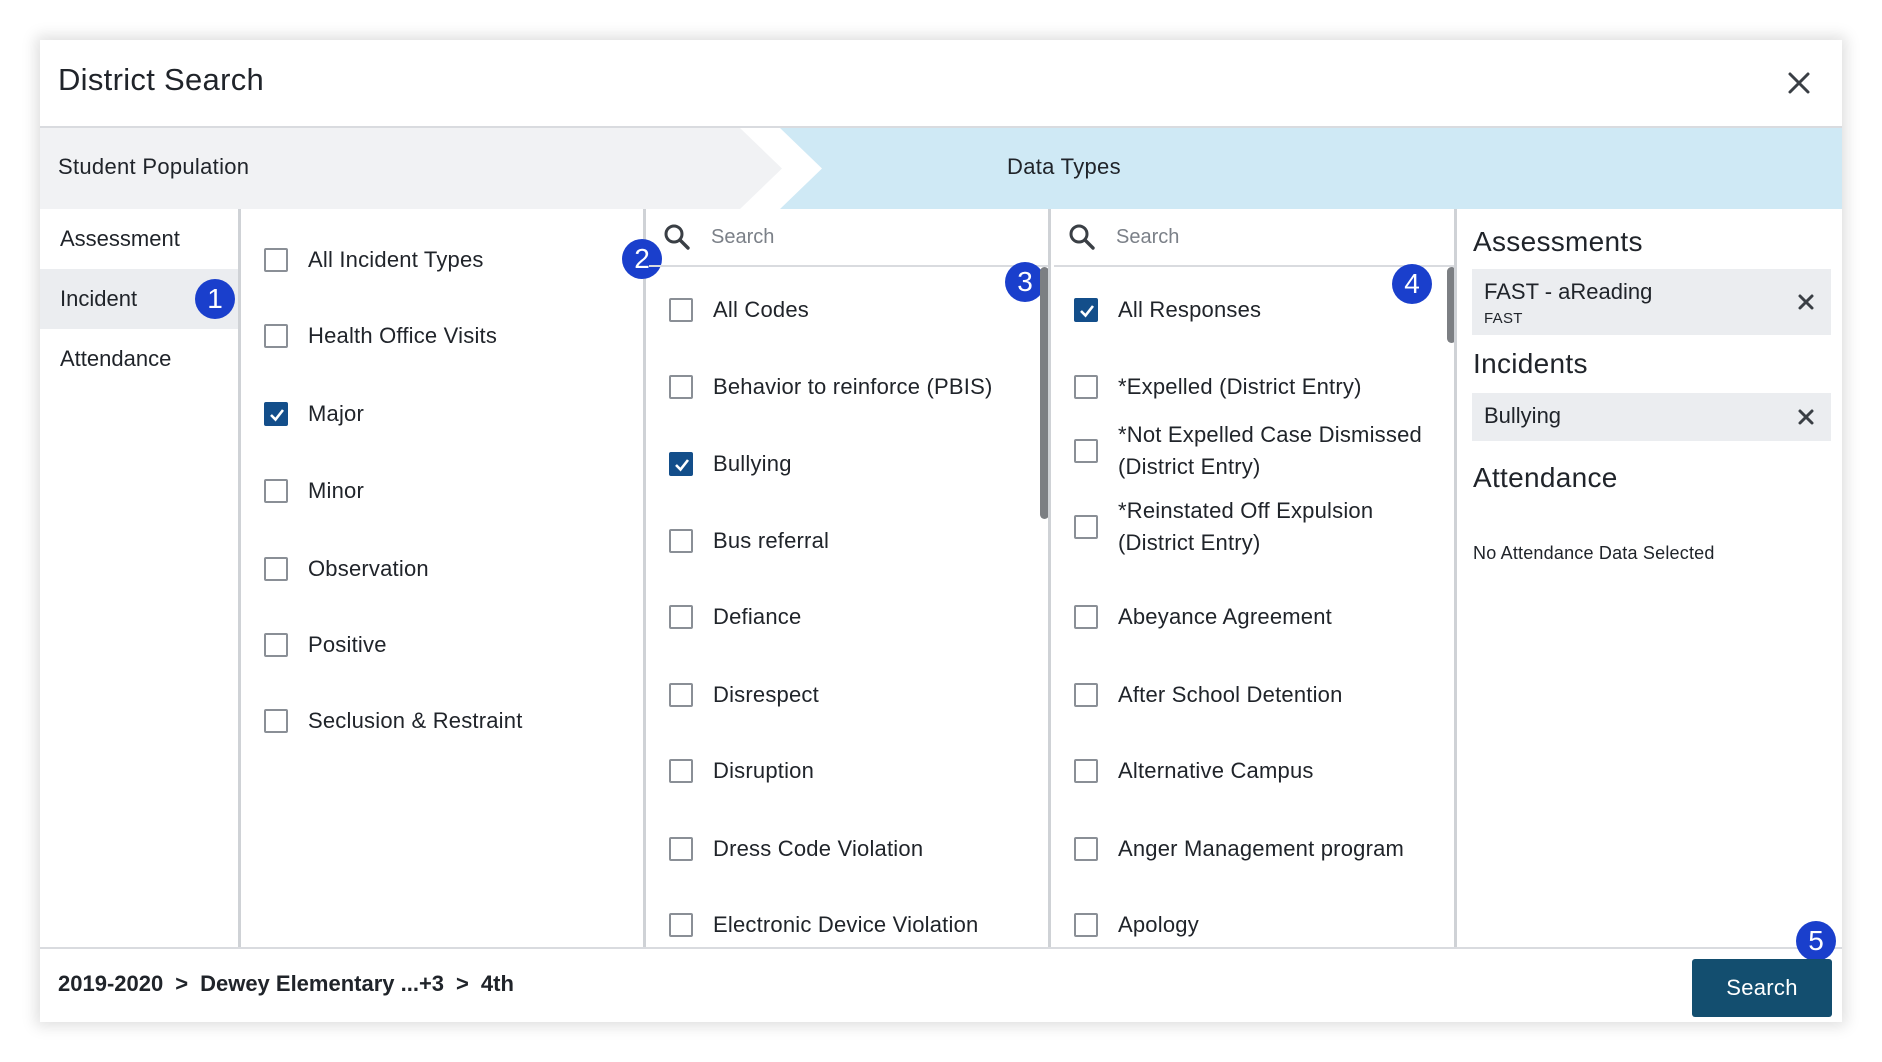 This screenshot has width=1882, height=1062. Describe the element at coordinates (1264, 771) in the screenshot. I see `response-item: Alternative Campus` at that location.